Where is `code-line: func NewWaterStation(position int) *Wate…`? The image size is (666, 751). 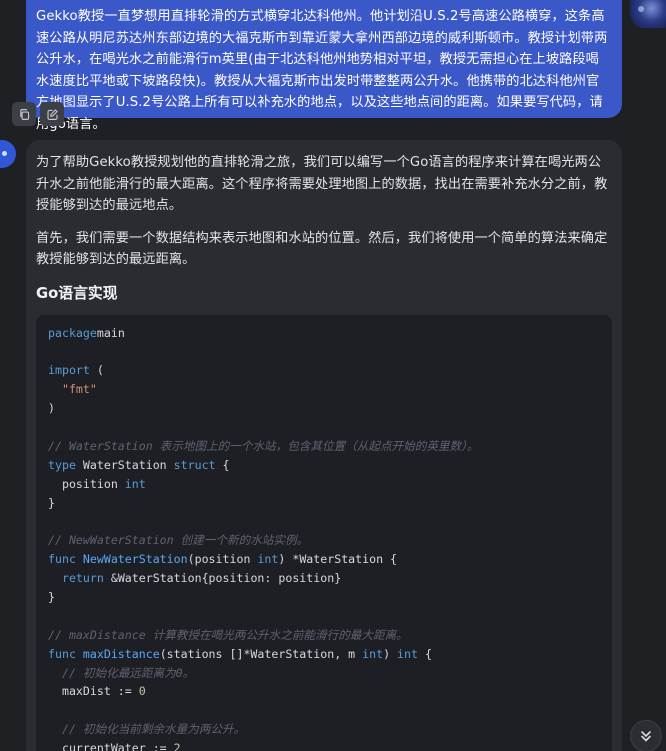 code-line: func NewWaterStation(position int) *Wate… is located at coordinates (324, 559).